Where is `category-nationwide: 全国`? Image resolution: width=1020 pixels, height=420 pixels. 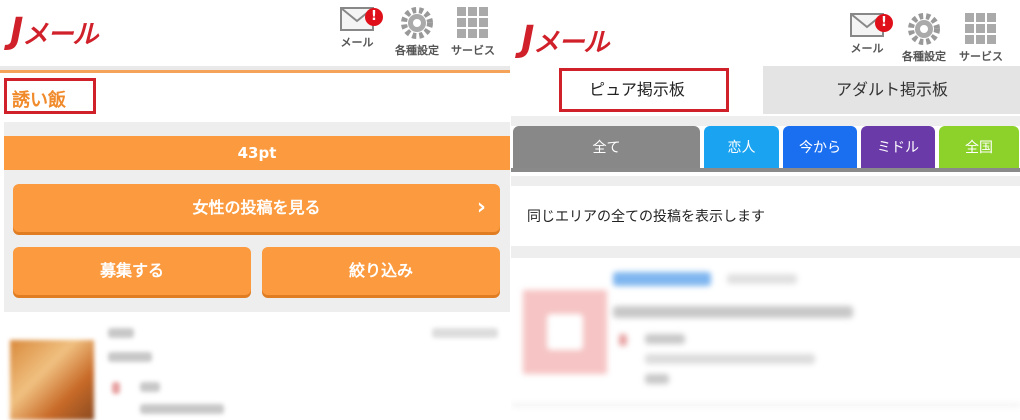
category-nationwide: 全国 is located at coordinates (979, 148).